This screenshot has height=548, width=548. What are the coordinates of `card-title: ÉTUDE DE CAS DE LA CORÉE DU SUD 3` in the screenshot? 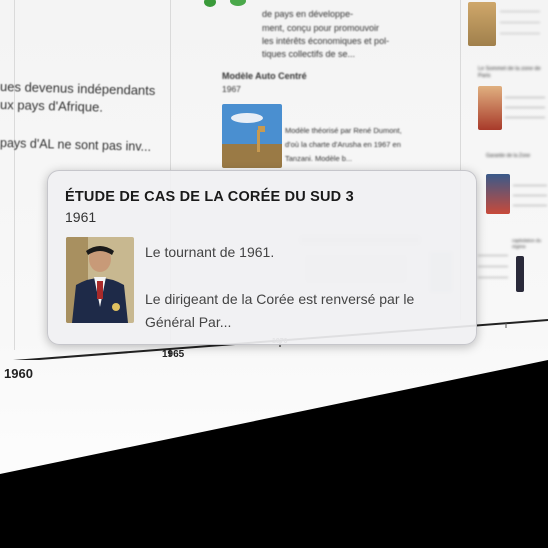 It's located at (209, 197).